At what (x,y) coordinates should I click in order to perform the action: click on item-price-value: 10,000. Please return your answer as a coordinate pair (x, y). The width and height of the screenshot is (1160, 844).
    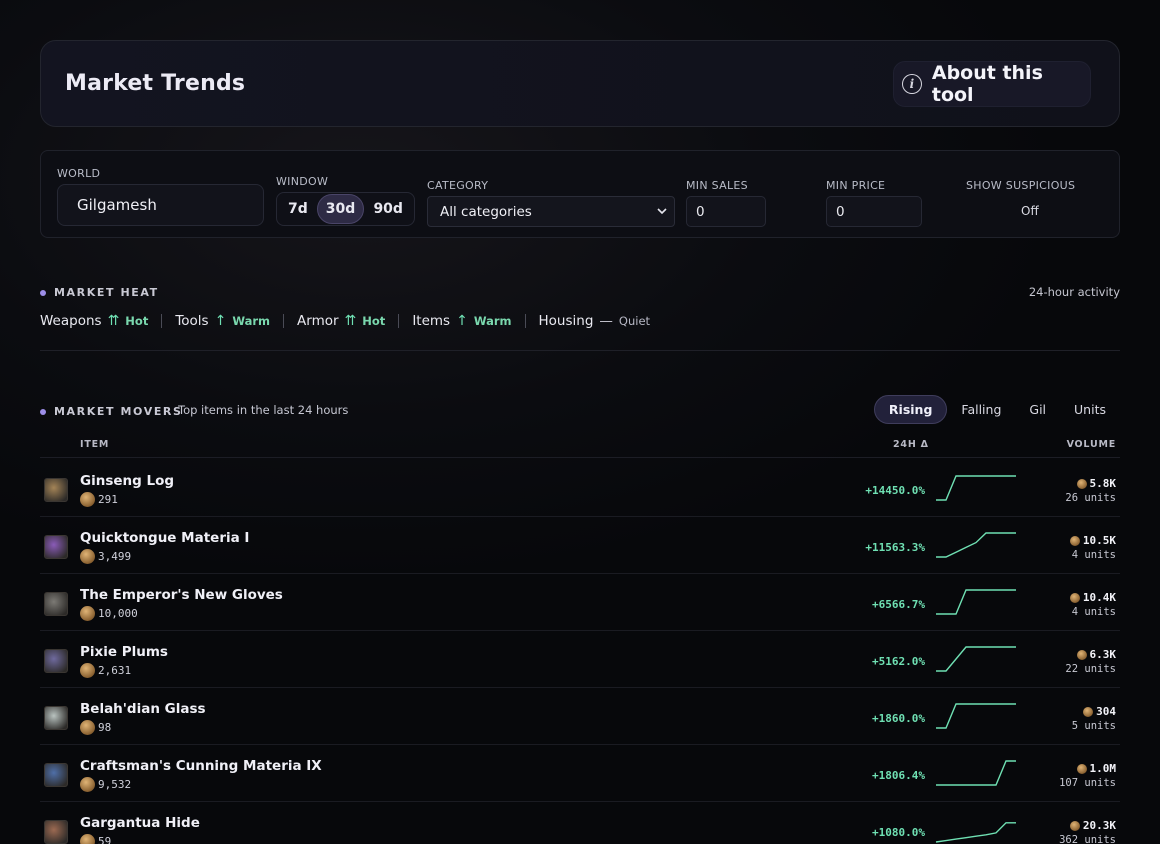
    Looking at the image, I should click on (118, 613).